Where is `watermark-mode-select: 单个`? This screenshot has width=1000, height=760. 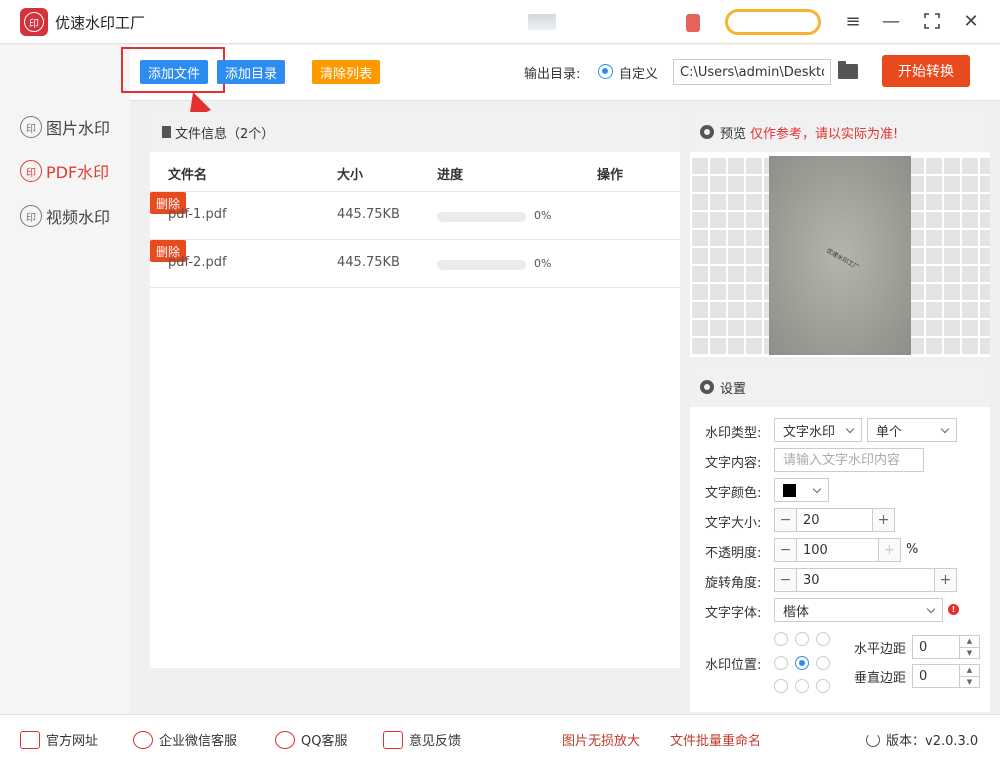
watermark-mode-select: 单个 is located at coordinates (912, 430).